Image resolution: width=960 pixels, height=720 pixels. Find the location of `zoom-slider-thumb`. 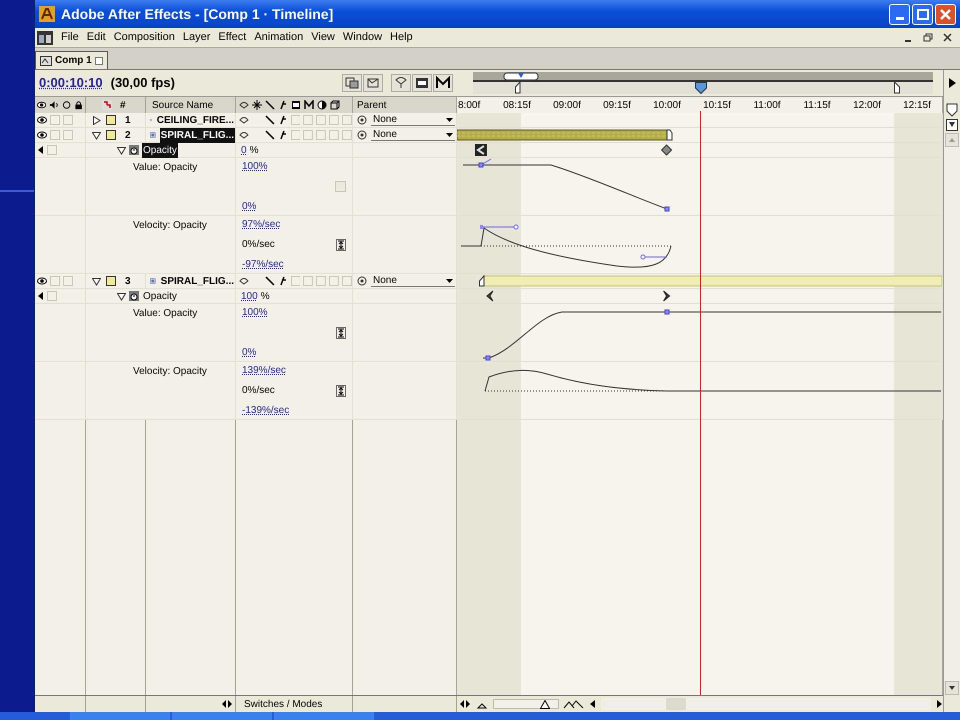

zoom-slider-thumb is located at coordinates (545, 704).